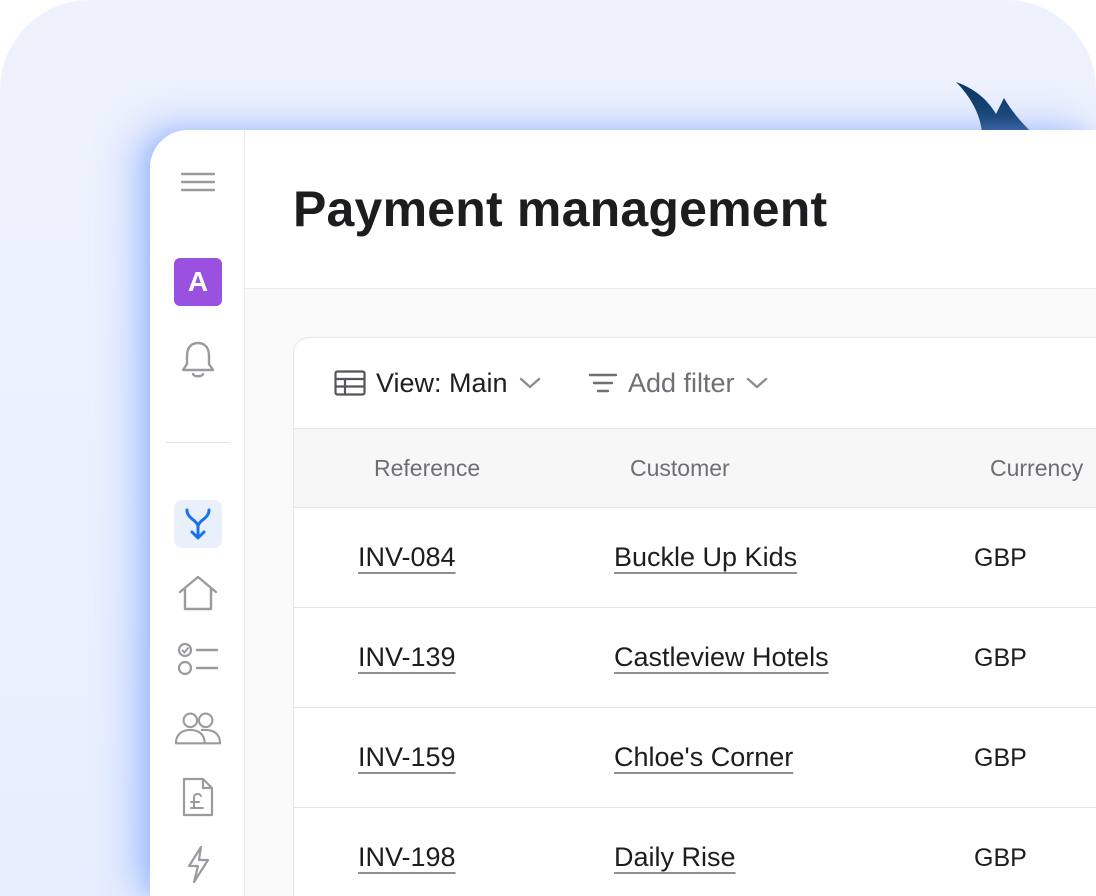  I want to click on table-row: INV-084 Buckle Up Kids GBP, so click(695, 558).